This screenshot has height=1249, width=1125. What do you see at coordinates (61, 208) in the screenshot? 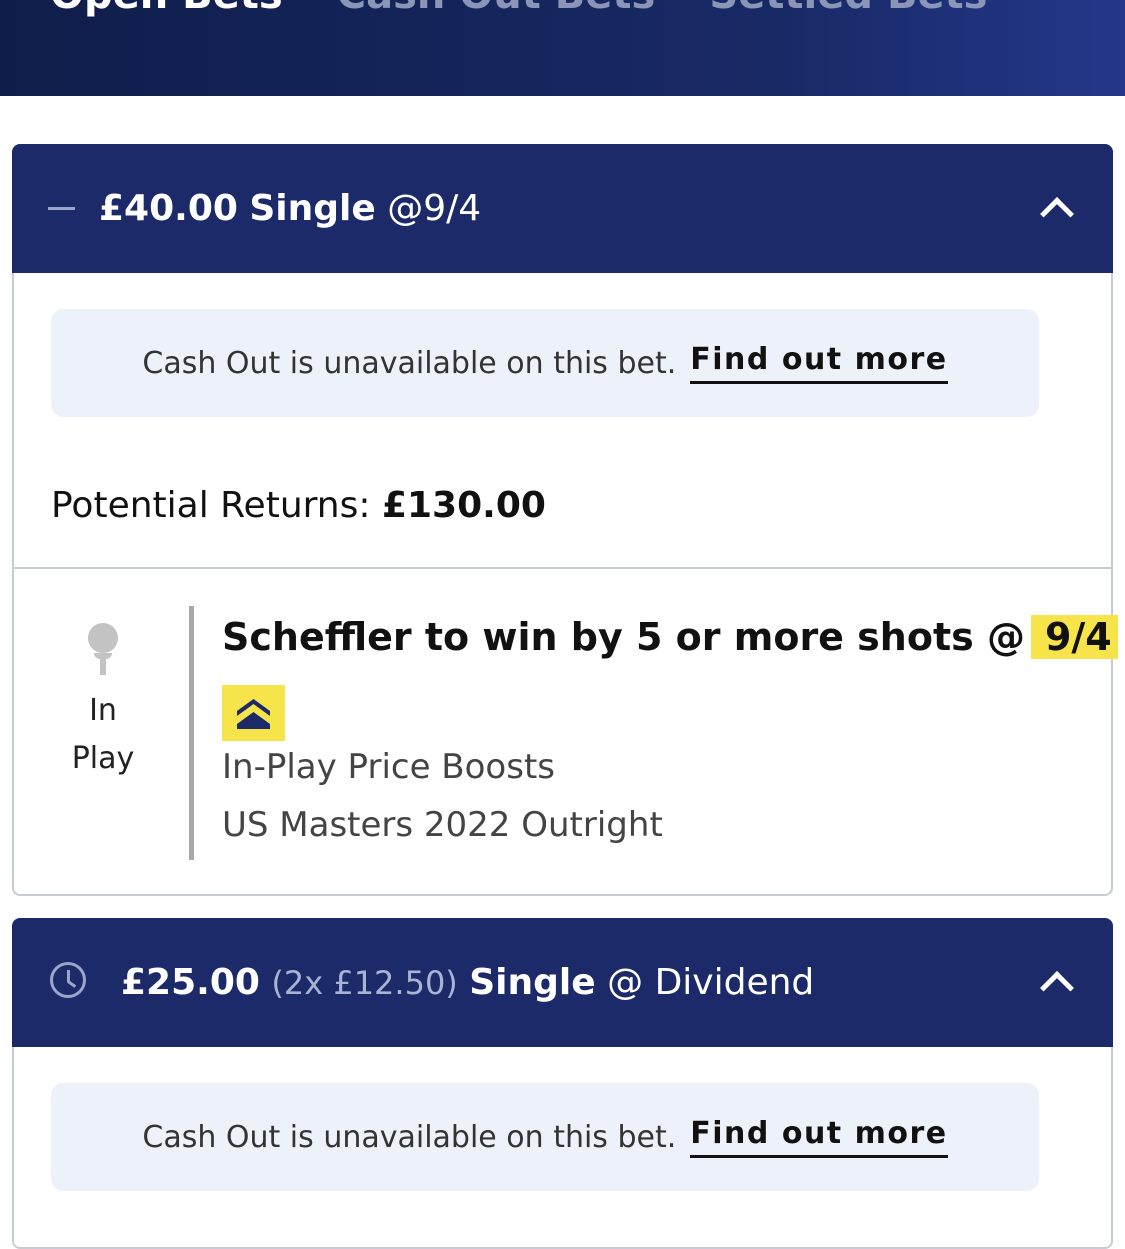
I see `dash-icon` at bounding box center [61, 208].